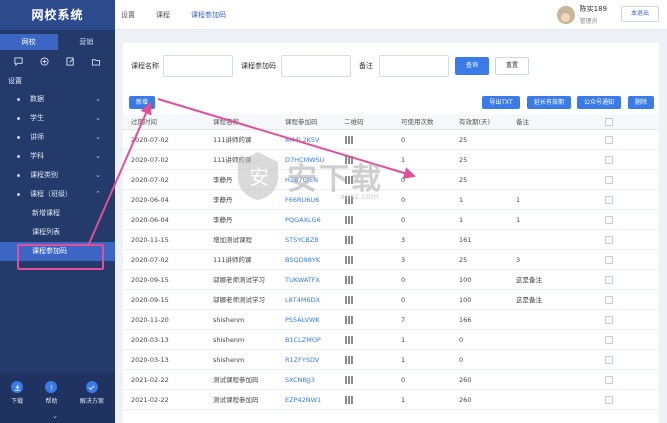 The image size is (667, 423). I want to click on breadcrumb-course-code: 课程参加码, so click(208, 15).